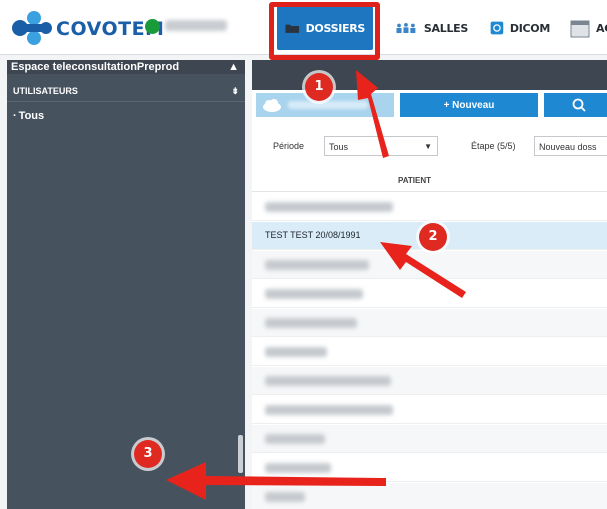 This screenshot has height=509, width=607. Describe the element at coordinates (339, 147) in the screenshot. I see `period-value: Tous` at that location.